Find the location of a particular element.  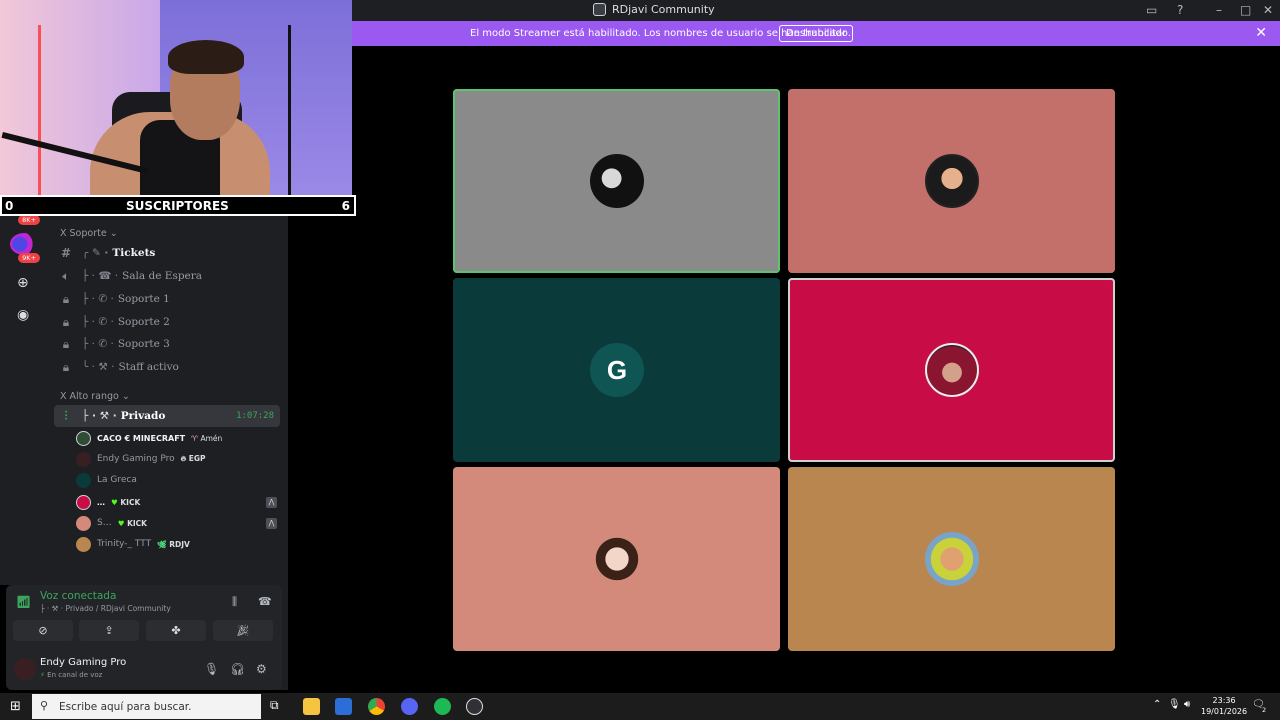

banner-close-icon: ✕ is located at coordinates (1261, 33).